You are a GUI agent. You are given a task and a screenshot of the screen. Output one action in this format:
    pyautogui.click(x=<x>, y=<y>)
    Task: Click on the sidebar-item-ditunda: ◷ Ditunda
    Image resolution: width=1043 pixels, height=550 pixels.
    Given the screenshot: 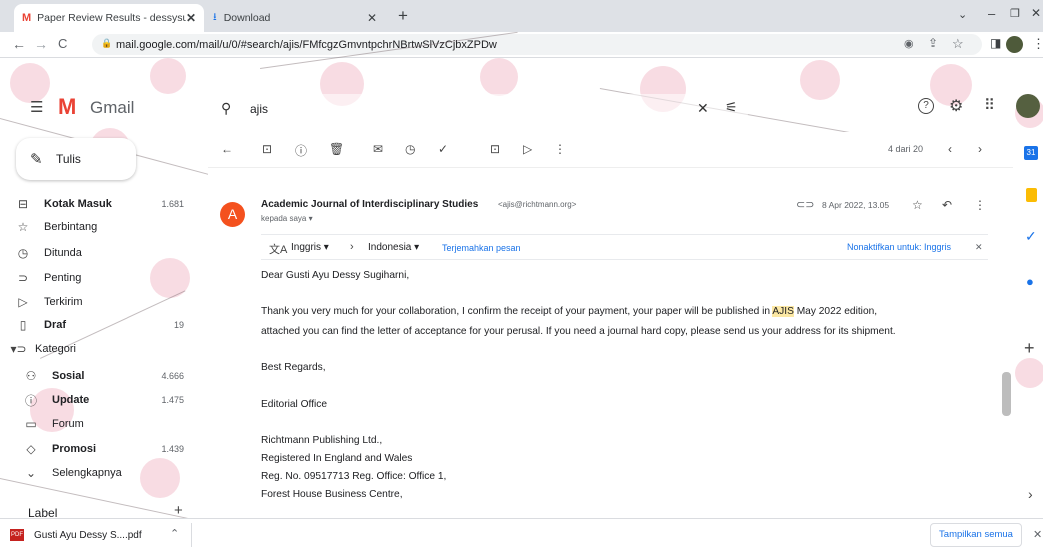 What is the action you would take?
    pyautogui.click(x=102, y=253)
    